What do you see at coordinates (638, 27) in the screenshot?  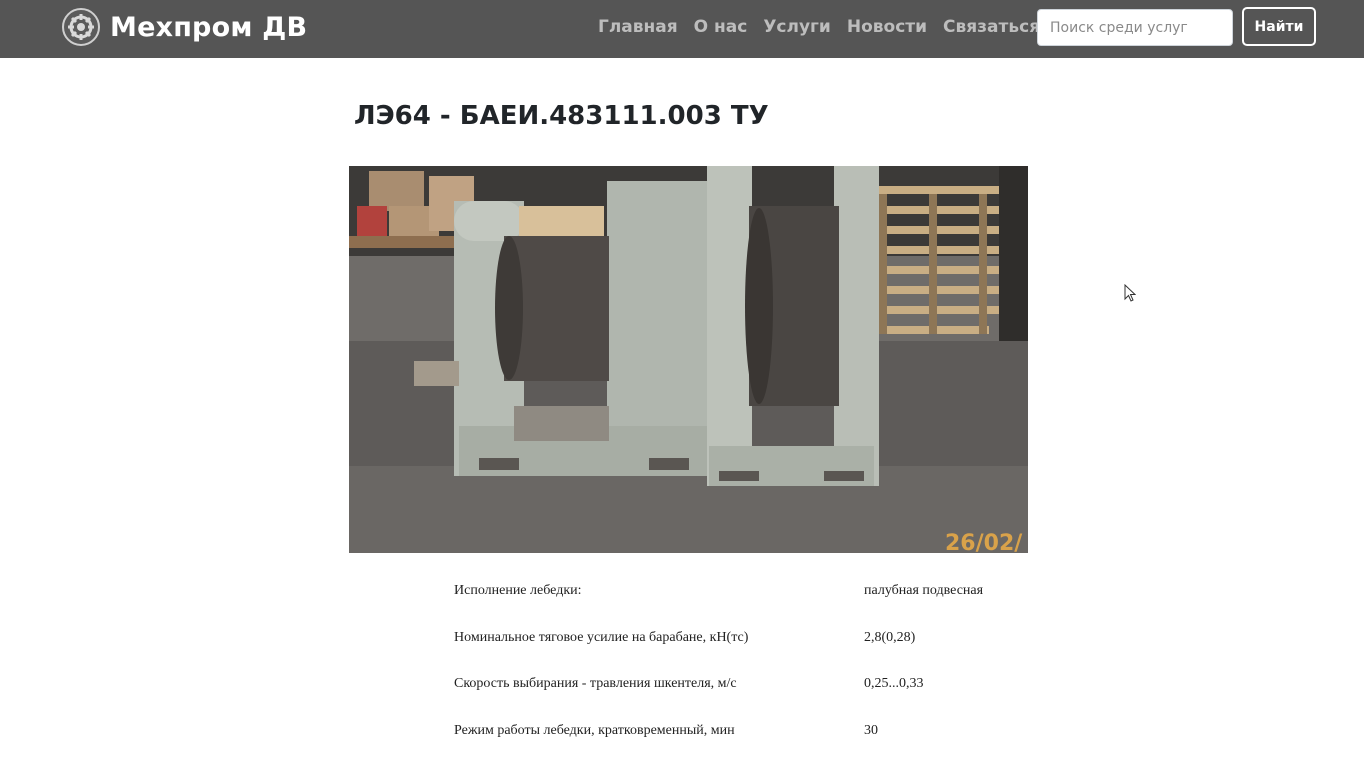 I see `nav-link-home: Главная` at bounding box center [638, 27].